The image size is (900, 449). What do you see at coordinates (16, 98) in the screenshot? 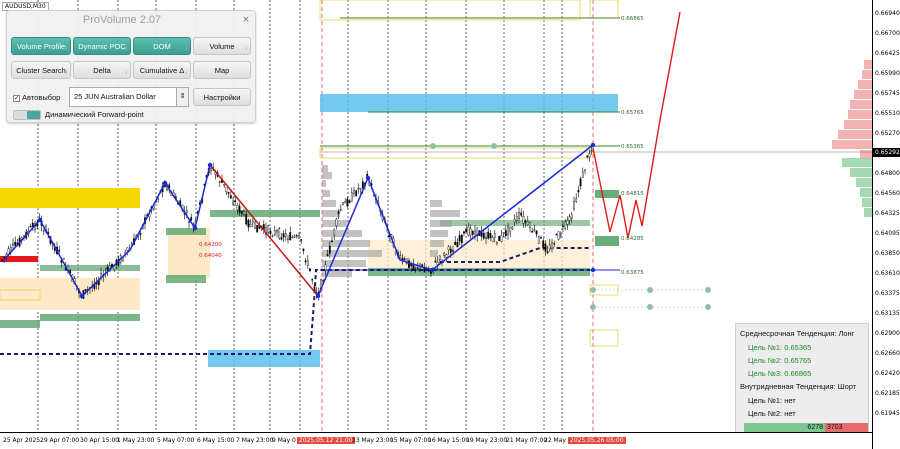
I see `checkbox-icon: ✓` at bounding box center [16, 98].